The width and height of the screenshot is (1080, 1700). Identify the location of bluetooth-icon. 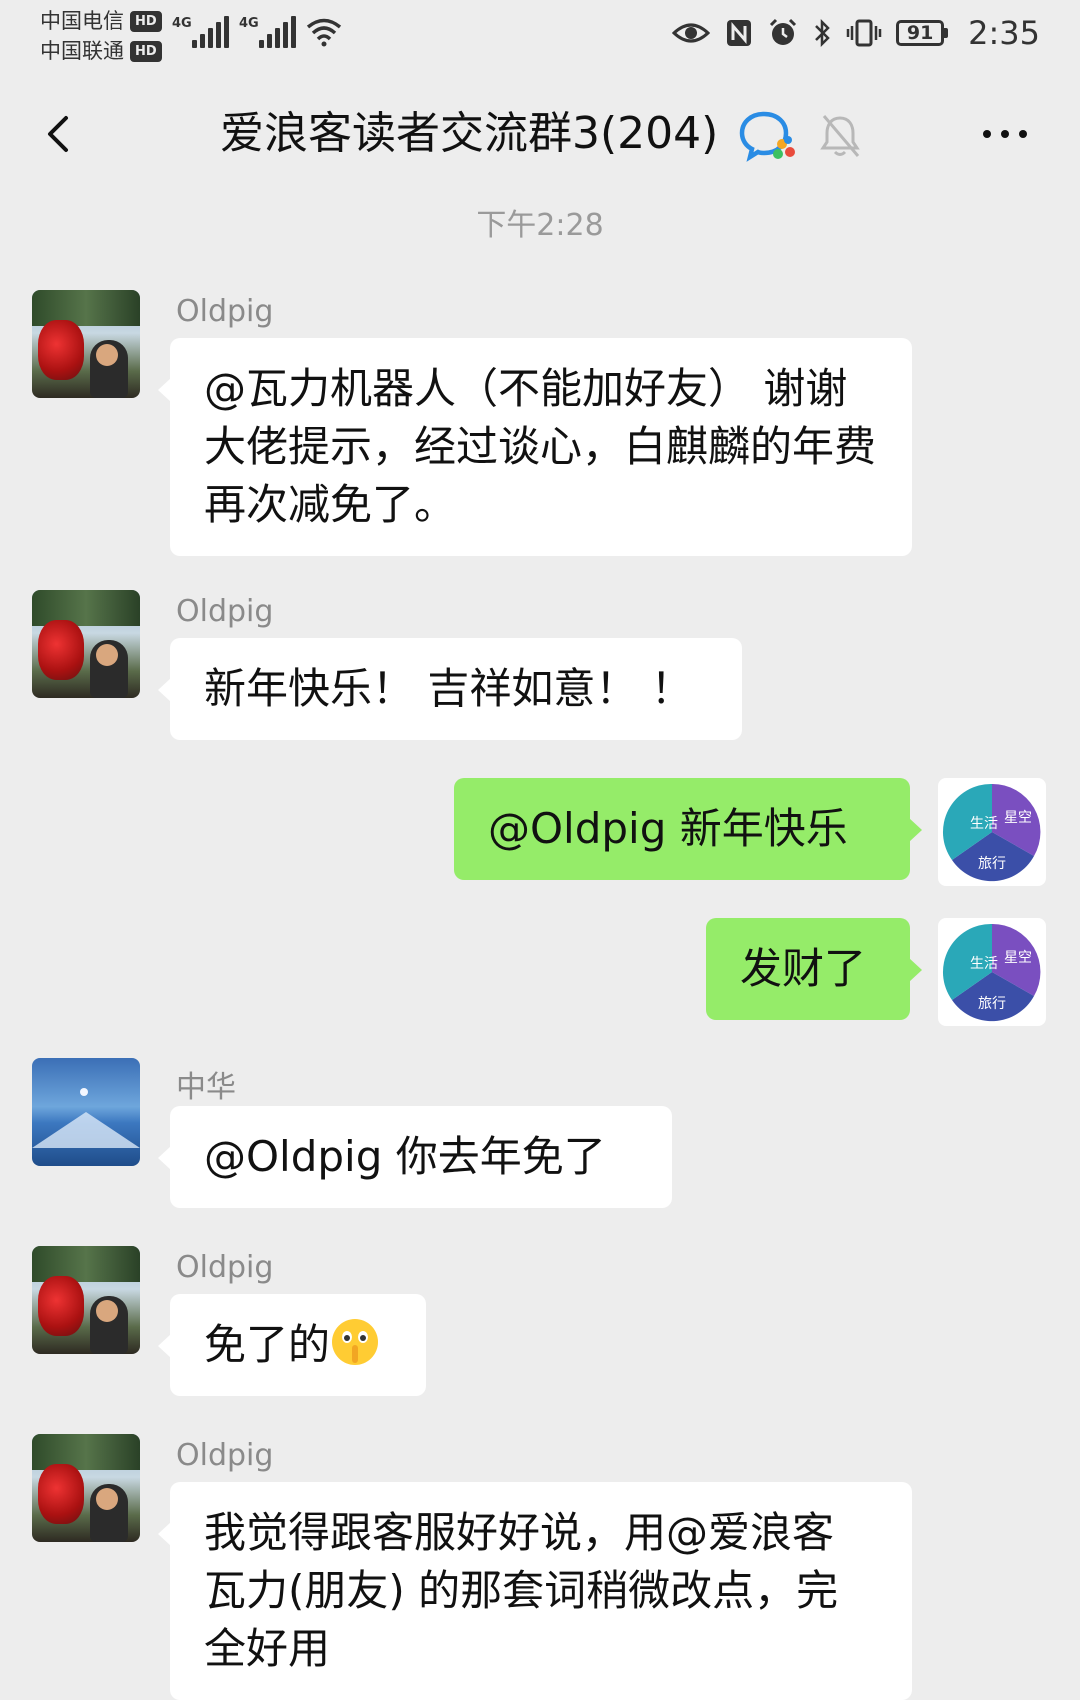
(822, 33).